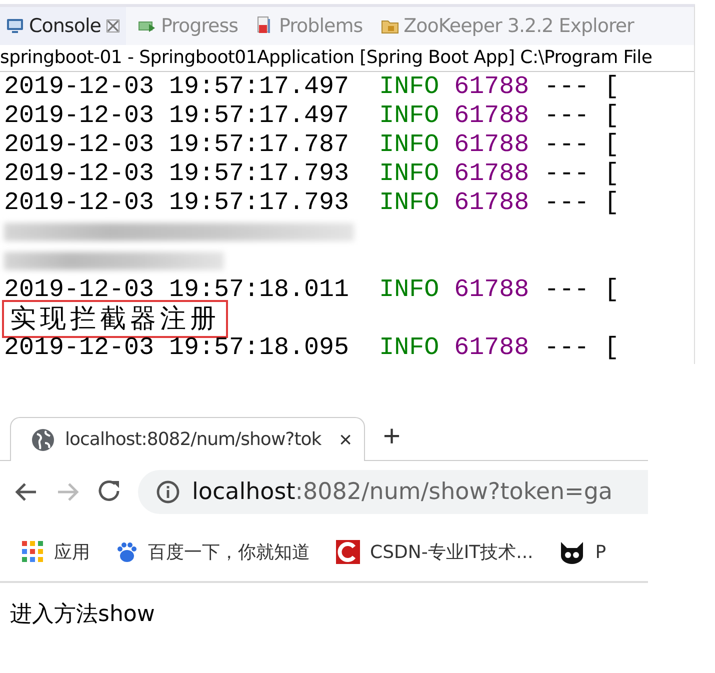 The width and height of the screenshot is (715, 673). Describe the element at coordinates (572, 552) in the screenshot. I see `cat-icon` at that location.